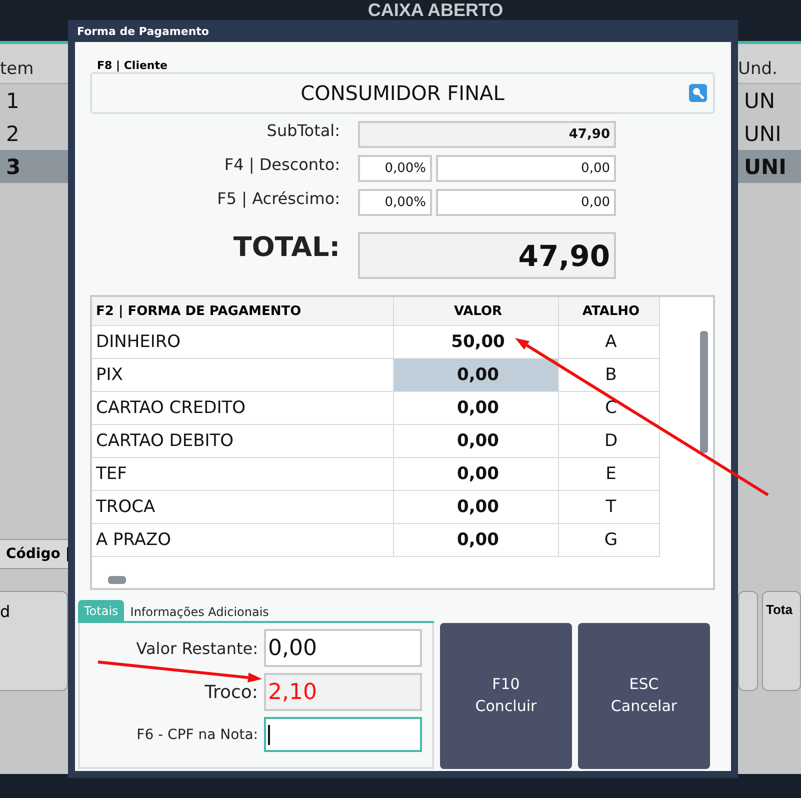 This screenshot has width=801, height=798. I want to click on surcharge-percent-field: 0,00%, so click(395, 202).